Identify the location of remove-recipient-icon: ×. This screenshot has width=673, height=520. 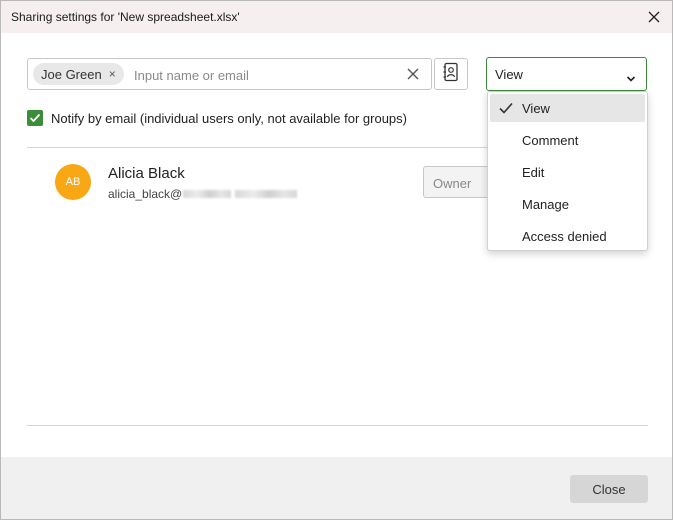
(112, 74).